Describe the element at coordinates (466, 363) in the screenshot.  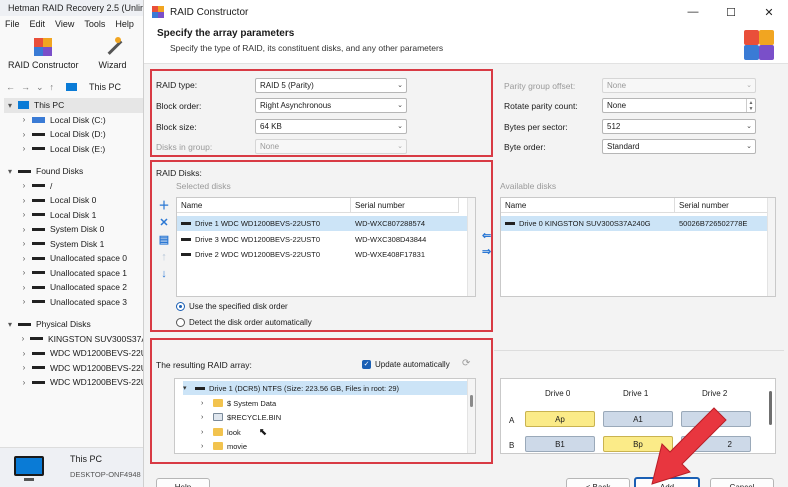
I see `refresh-icon: ⟳` at that location.